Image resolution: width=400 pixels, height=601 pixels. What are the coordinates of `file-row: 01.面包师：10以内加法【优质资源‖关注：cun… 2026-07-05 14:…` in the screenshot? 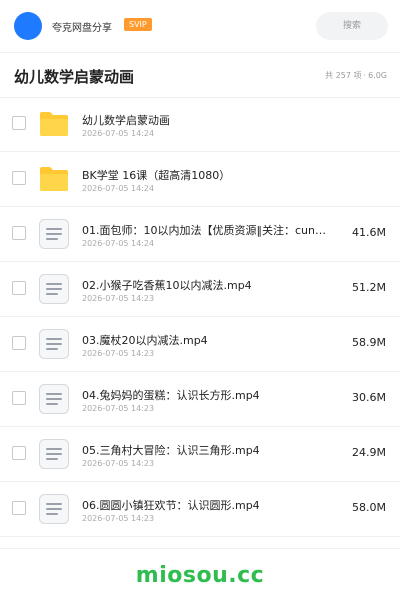 It's located at (200, 234).